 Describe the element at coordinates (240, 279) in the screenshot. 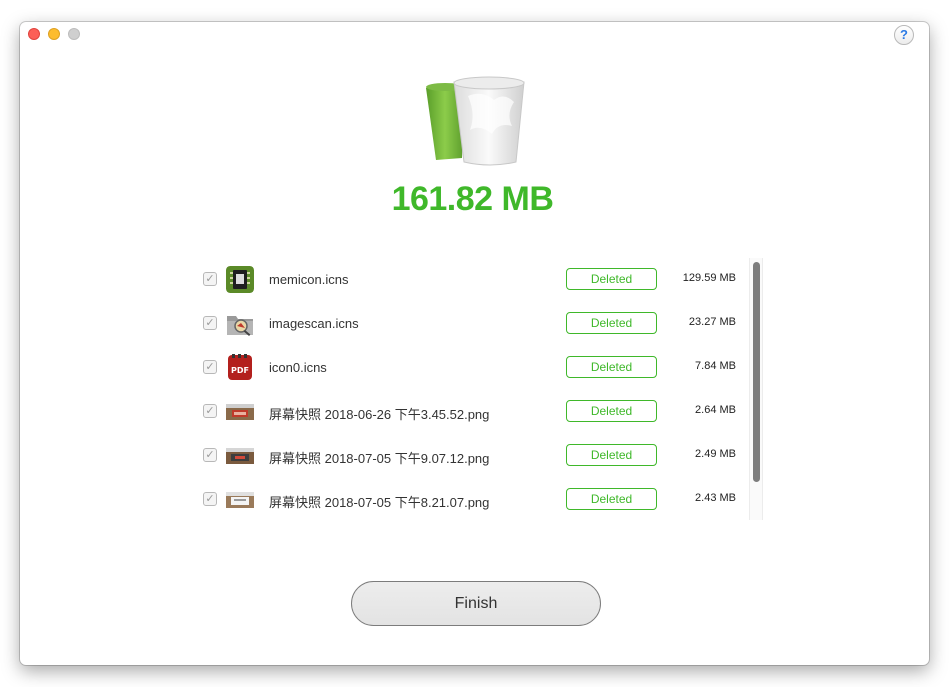

I see `memory-chip-icon` at that location.